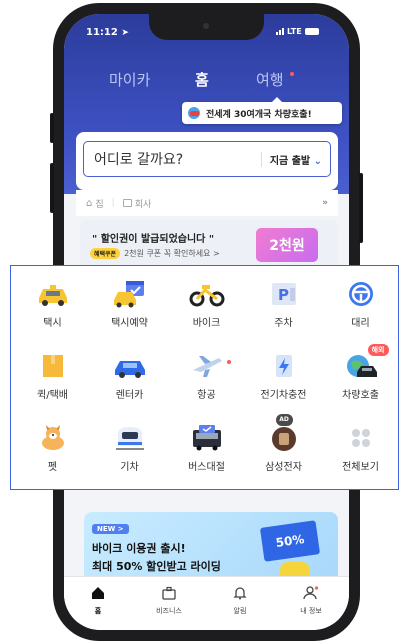 Image resolution: width=411 pixels, height=644 pixels. I want to click on service-samsung-ad: AD 삼성전자, so click(283, 443).